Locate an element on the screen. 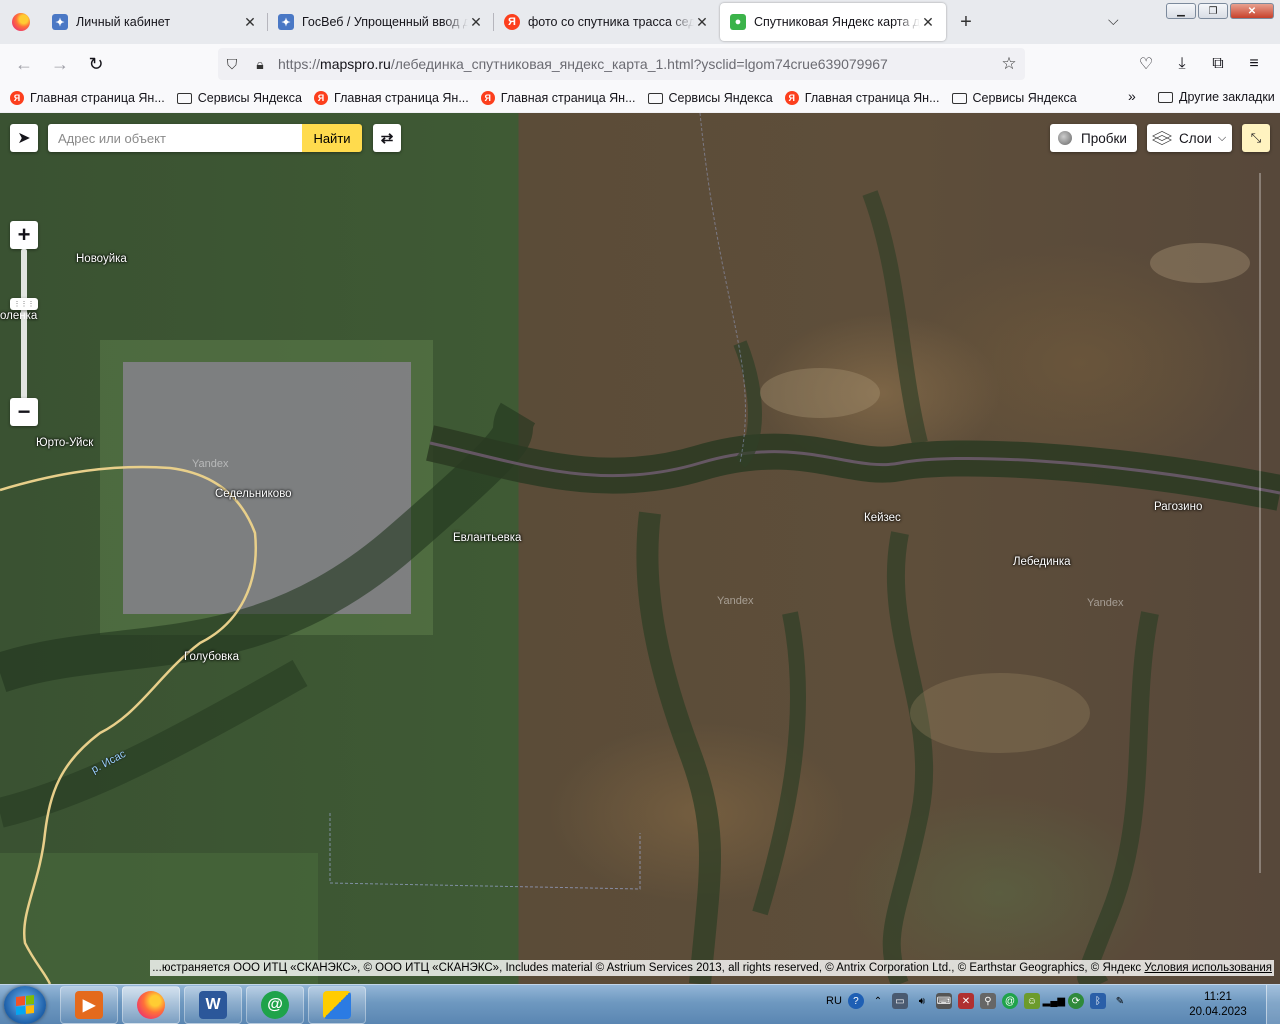 This screenshot has height=1024, width=1280. place-label: Кейзес is located at coordinates (882, 518).